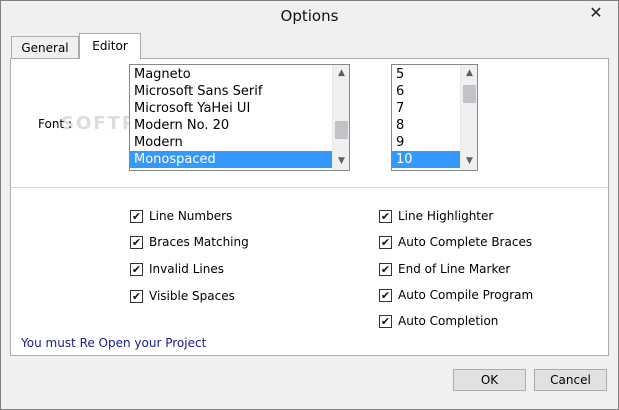 The width and height of the screenshot is (619, 410). What do you see at coordinates (465, 242) in the screenshot?
I see `option-label: Auto Complete Braces` at bounding box center [465, 242].